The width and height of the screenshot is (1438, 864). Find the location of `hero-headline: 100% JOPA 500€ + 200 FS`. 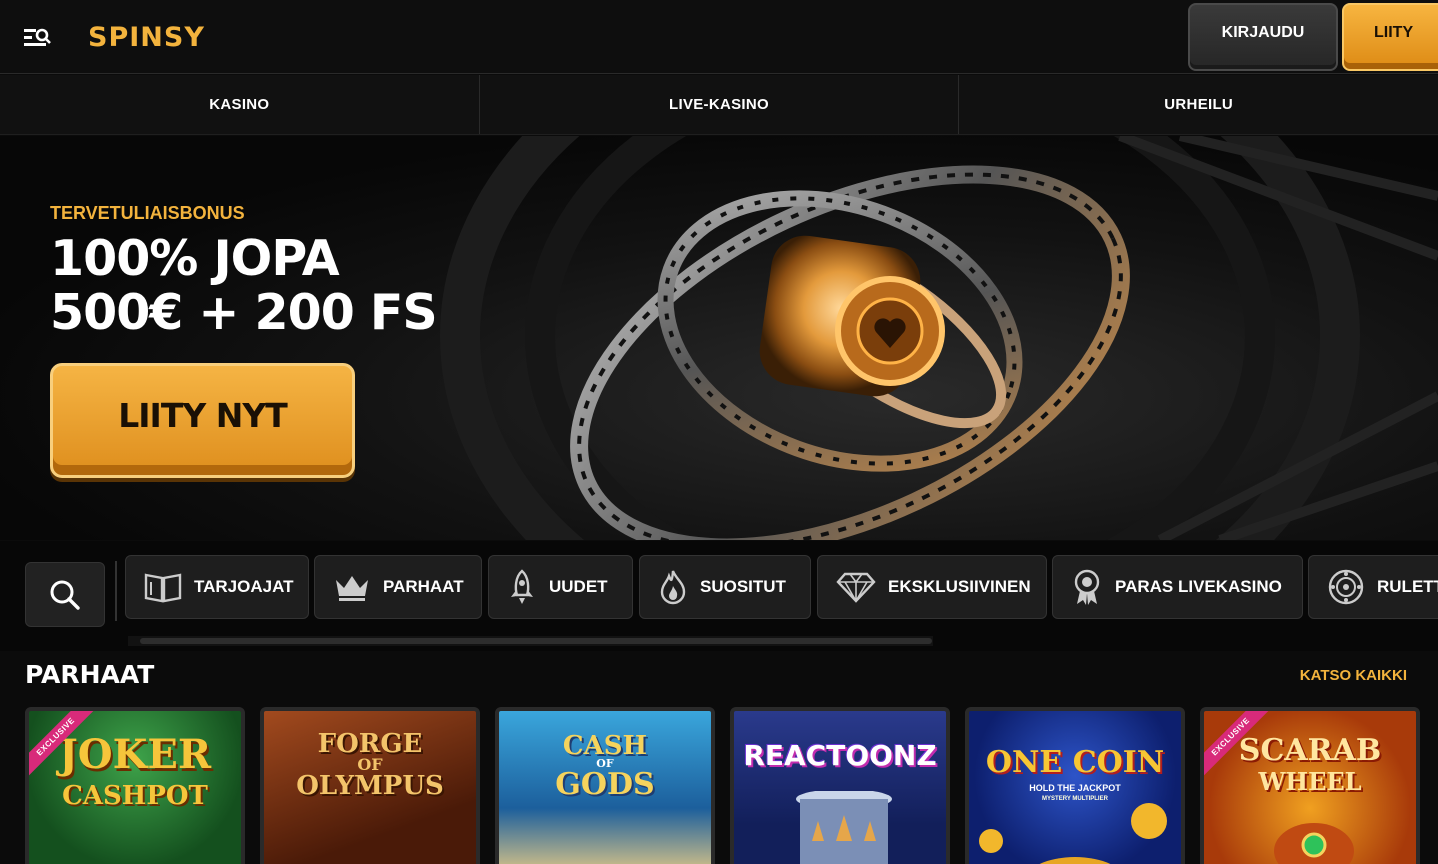

hero-headline: 100% JOPA 500€ + 200 FS is located at coordinates (244, 285).